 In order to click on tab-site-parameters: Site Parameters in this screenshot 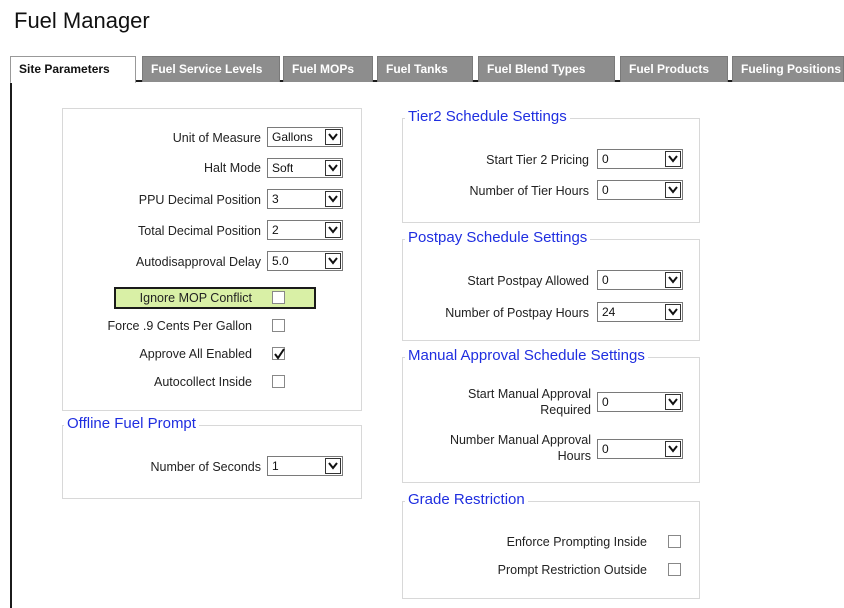, I will do `click(73, 70)`.